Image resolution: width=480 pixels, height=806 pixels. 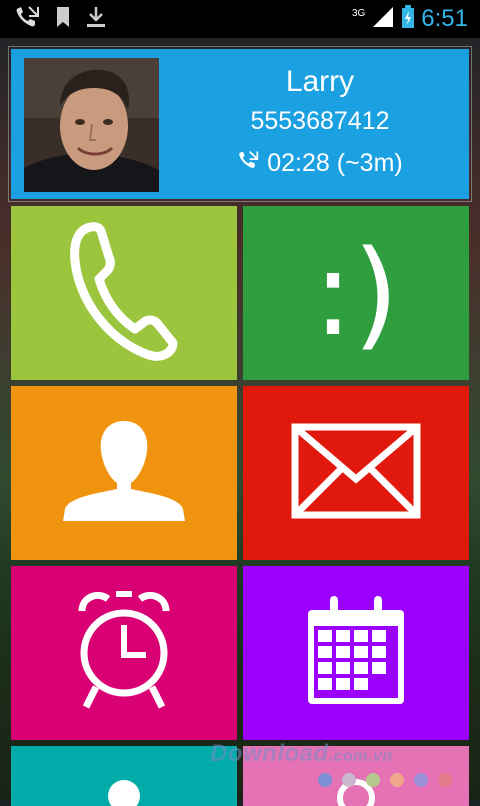 I want to click on watermark: Download.com.vn, so click(x=301, y=754).